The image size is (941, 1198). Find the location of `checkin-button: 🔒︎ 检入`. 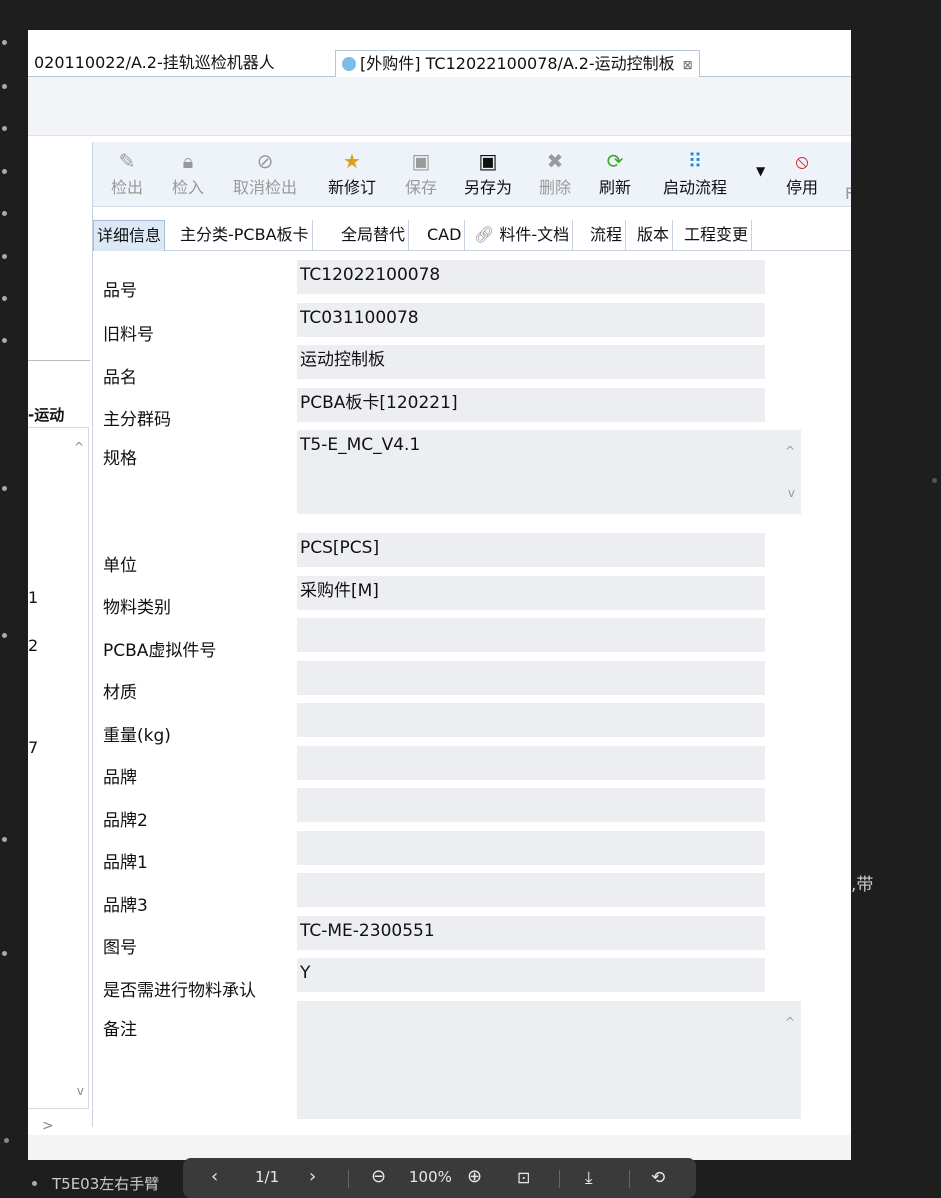

checkin-button: 🔒︎ 检入 is located at coordinates (188, 174).